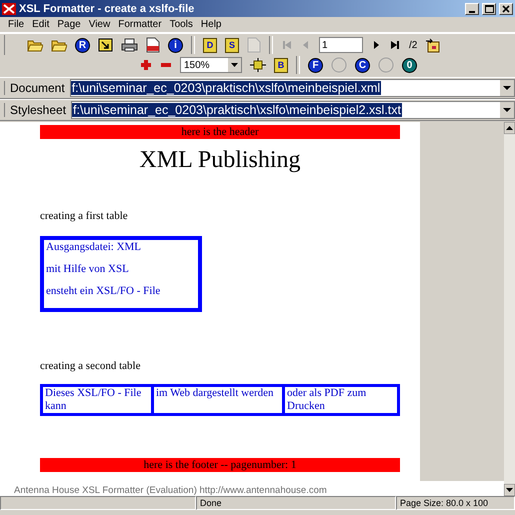 This screenshot has height=515, width=515. I want to click on export-icon, so click(433, 45).